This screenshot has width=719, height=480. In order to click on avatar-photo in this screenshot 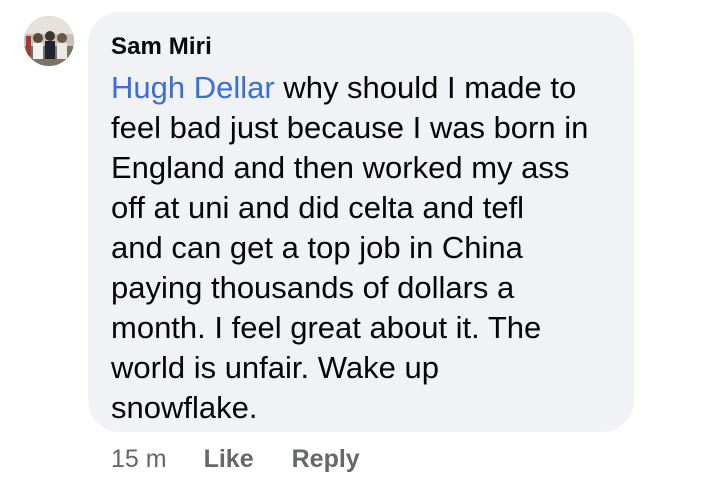, I will do `click(49, 41)`.